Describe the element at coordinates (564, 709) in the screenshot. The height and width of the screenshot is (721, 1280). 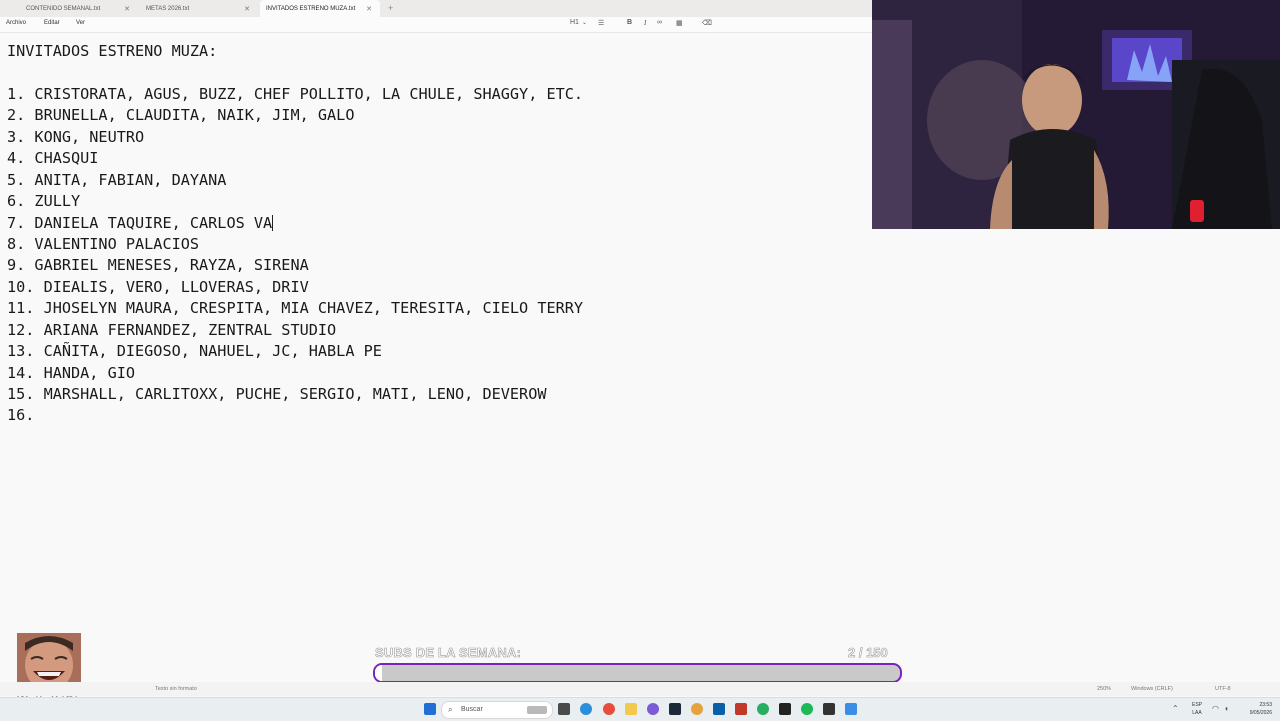
I see `task-view-icon` at that location.